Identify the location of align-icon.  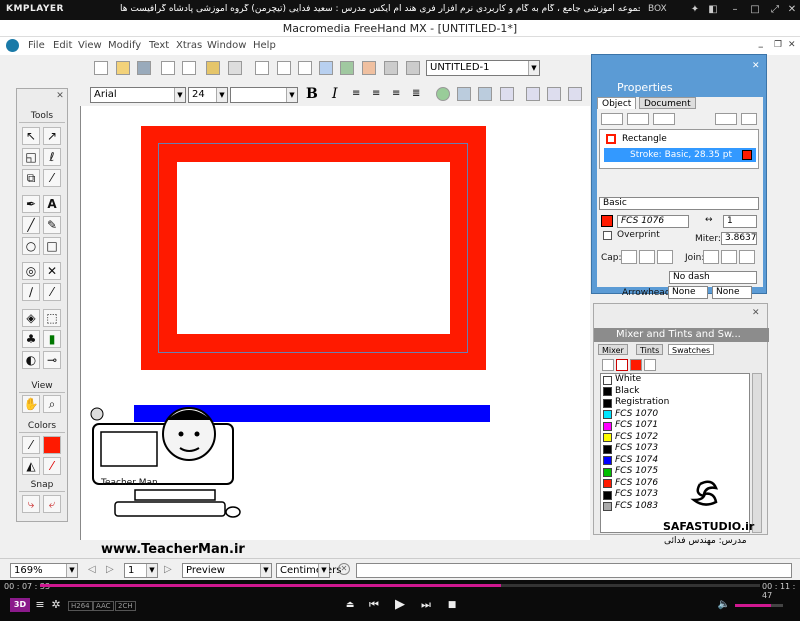
(262, 68).